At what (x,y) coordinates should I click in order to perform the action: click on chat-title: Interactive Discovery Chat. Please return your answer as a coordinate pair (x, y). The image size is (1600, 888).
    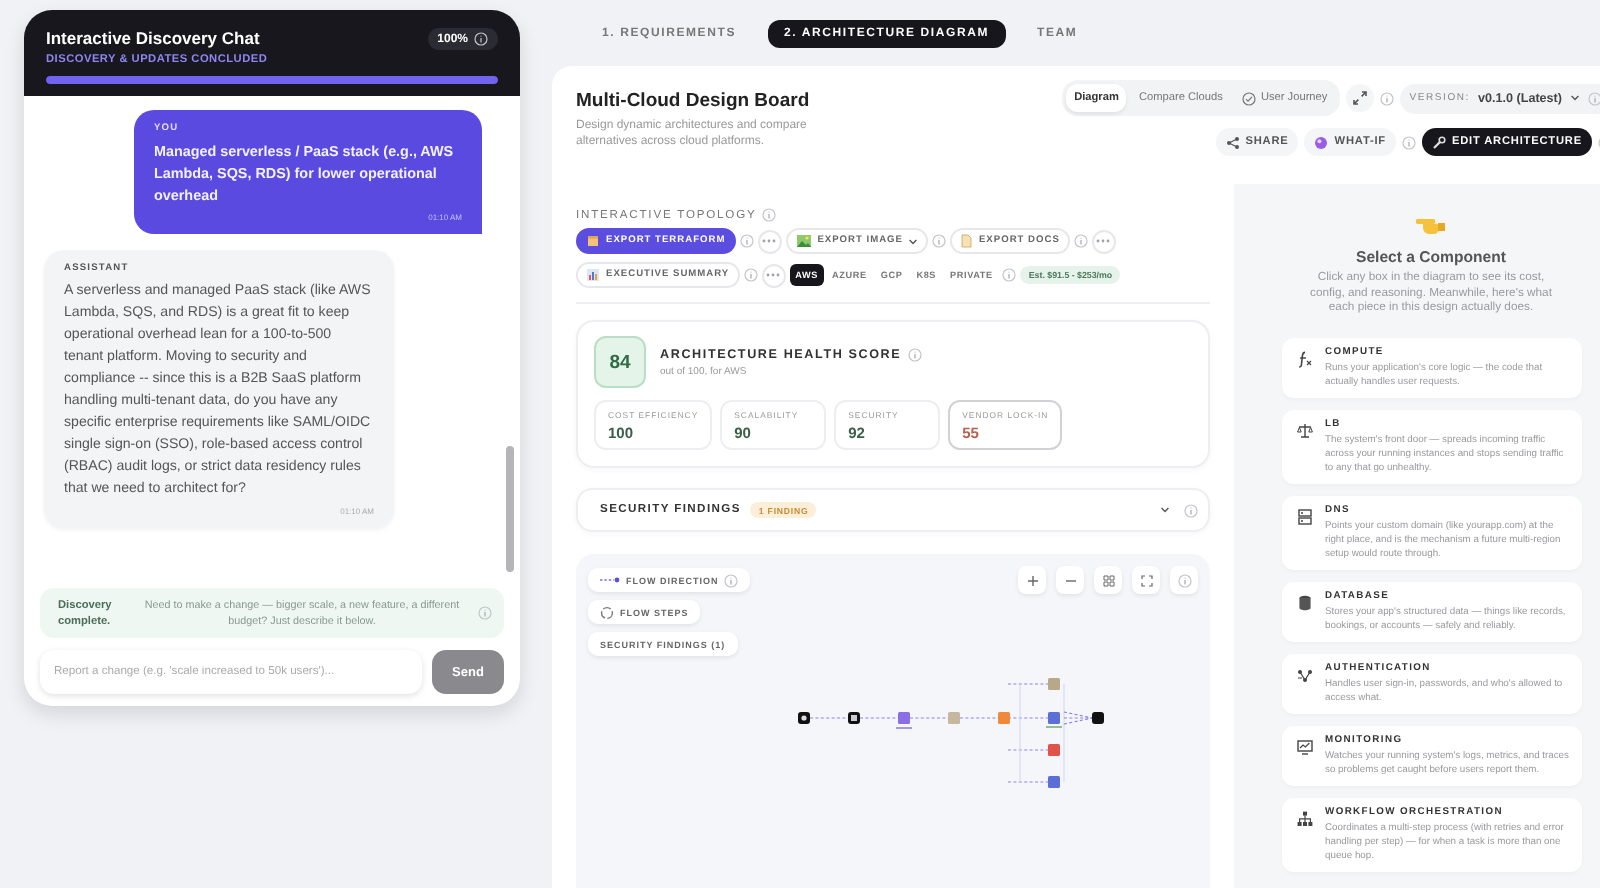
    Looking at the image, I should click on (154, 38).